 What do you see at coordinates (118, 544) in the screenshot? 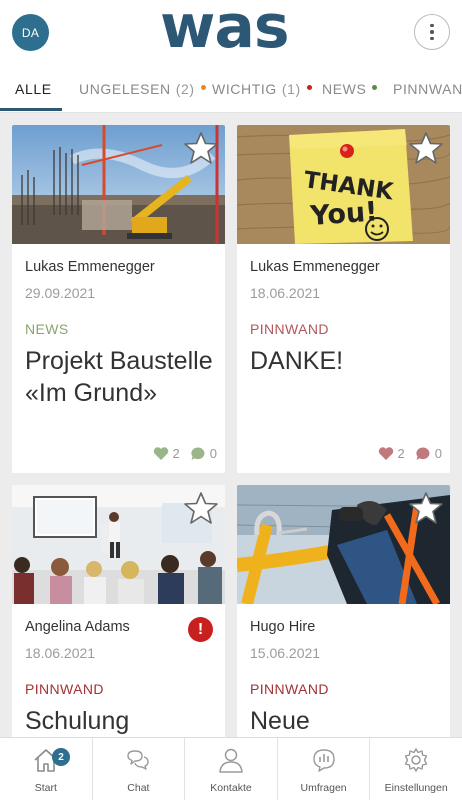
I see `training-seminar-photo` at bounding box center [118, 544].